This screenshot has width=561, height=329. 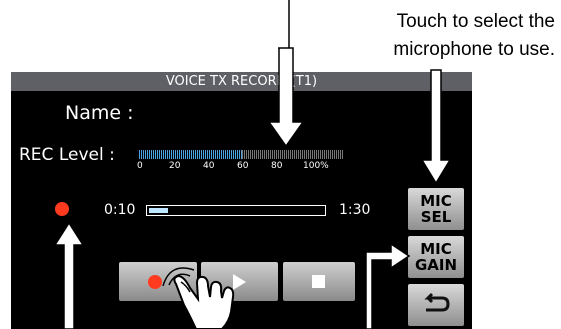 I want to click on meter-callout-arrow, so click(x=286, y=74).